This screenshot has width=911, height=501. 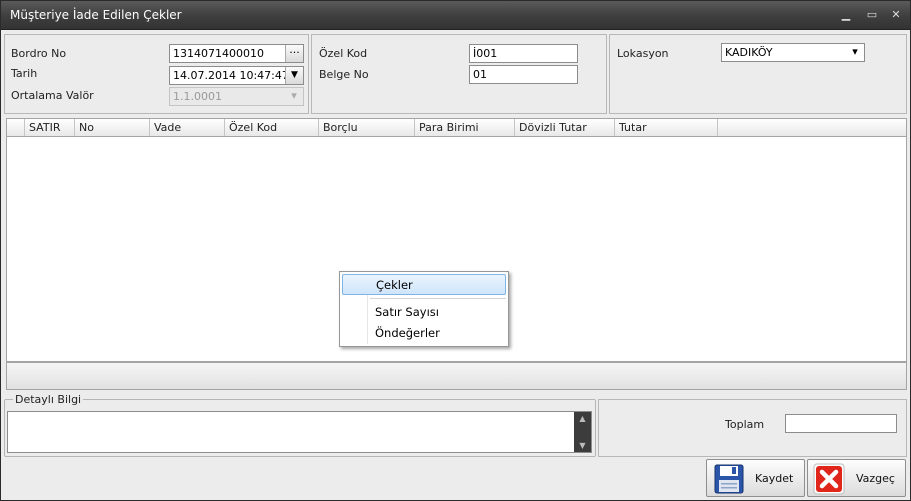 What do you see at coordinates (875, 478) in the screenshot?
I see `cancel-button-label: Vazgeç` at bounding box center [875, 478].